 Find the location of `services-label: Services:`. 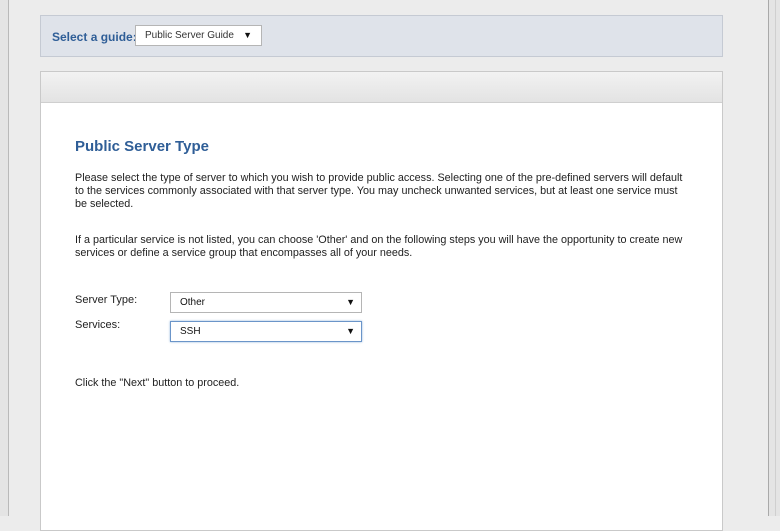

services-label: Services: is located at coordinates (98, 325).